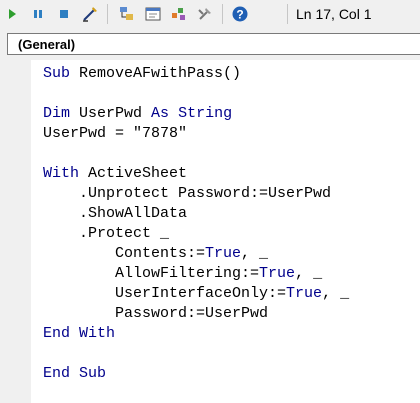 The width and height of the screenshot is (420, 403). Describe the element at coordinates (156, 313) in the screenshot. I see `code-token: Password:=UserPwd` at that location.